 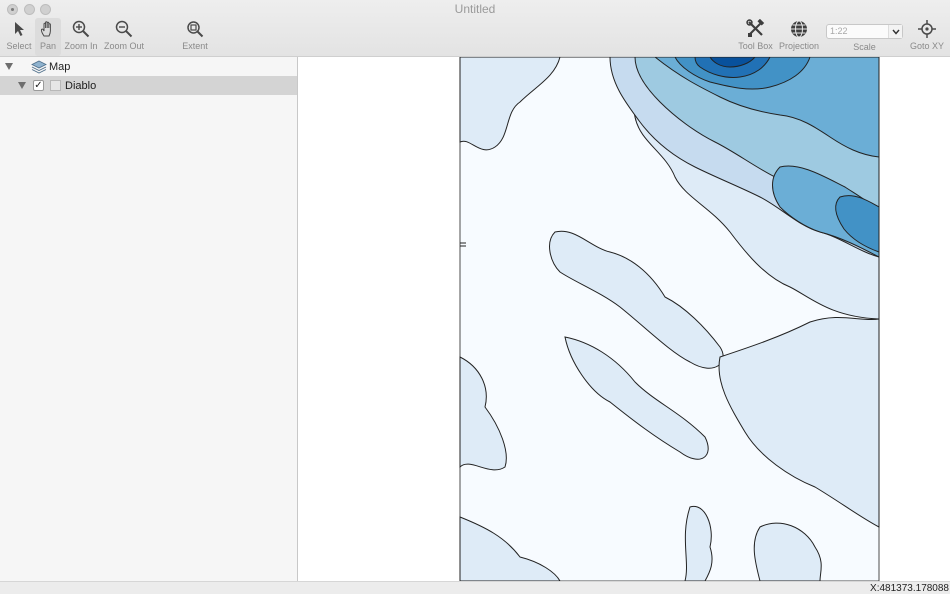 I want to click on layers-stack-icon, so click(x=39, y=67).